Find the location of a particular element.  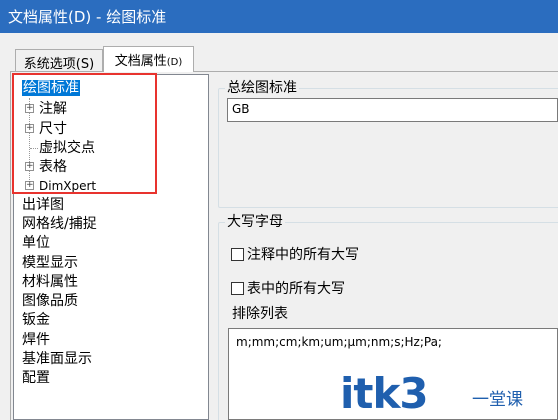

tab-system-options: 系统选项(S) is located at coordinates (59, 60).